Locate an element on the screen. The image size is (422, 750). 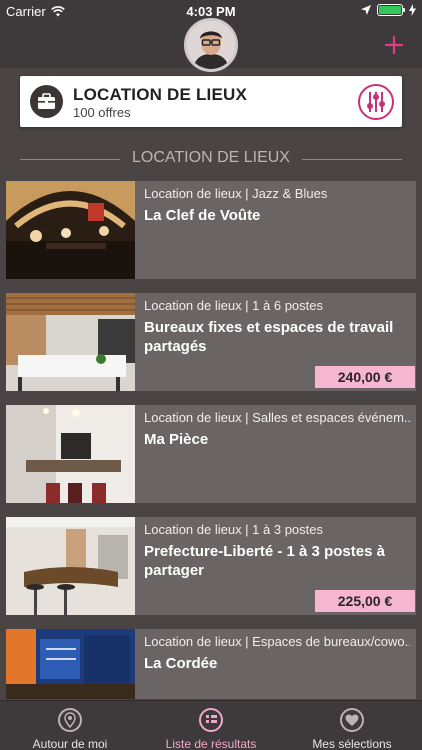
tab-mes-selections: Mes sélections is located at coordinates (352, 725).